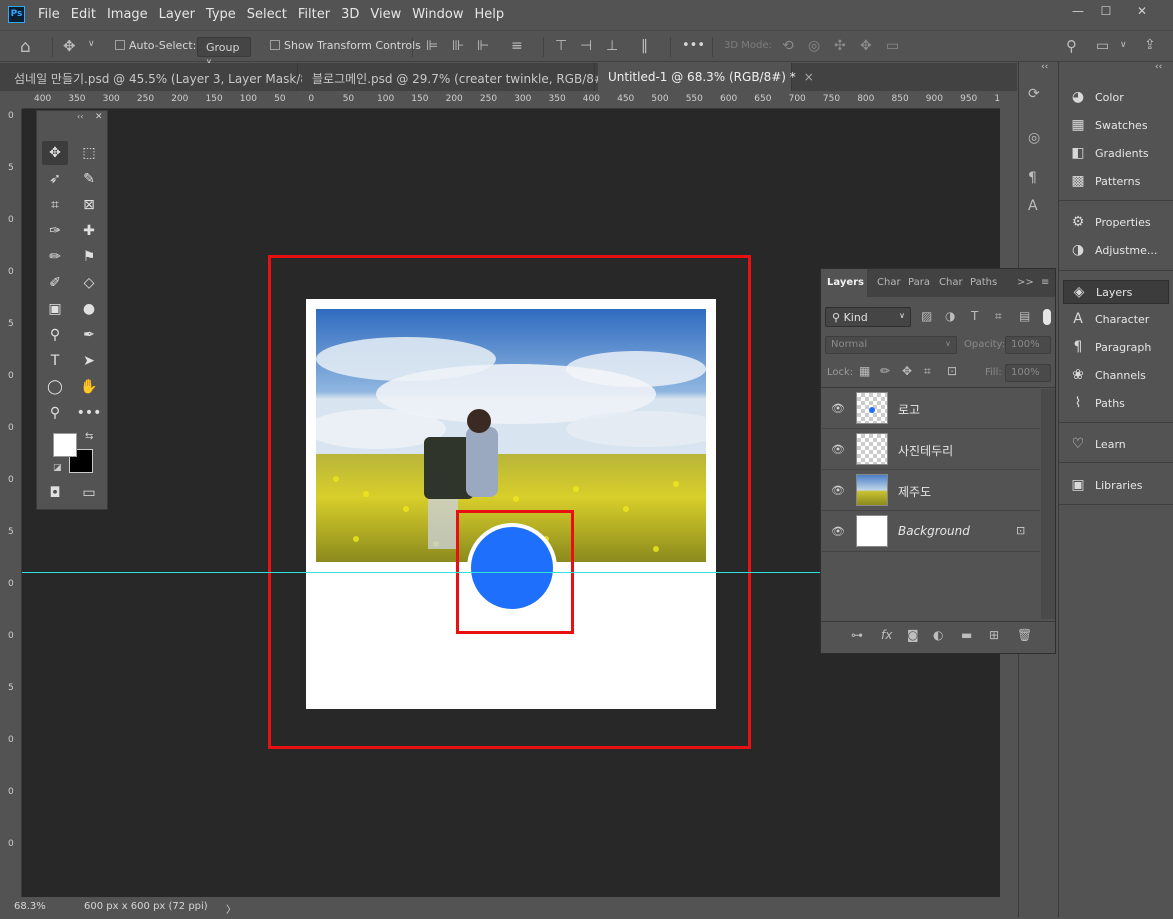  I want to click on 3d-pan-icon: ✣, so click(840, 46).